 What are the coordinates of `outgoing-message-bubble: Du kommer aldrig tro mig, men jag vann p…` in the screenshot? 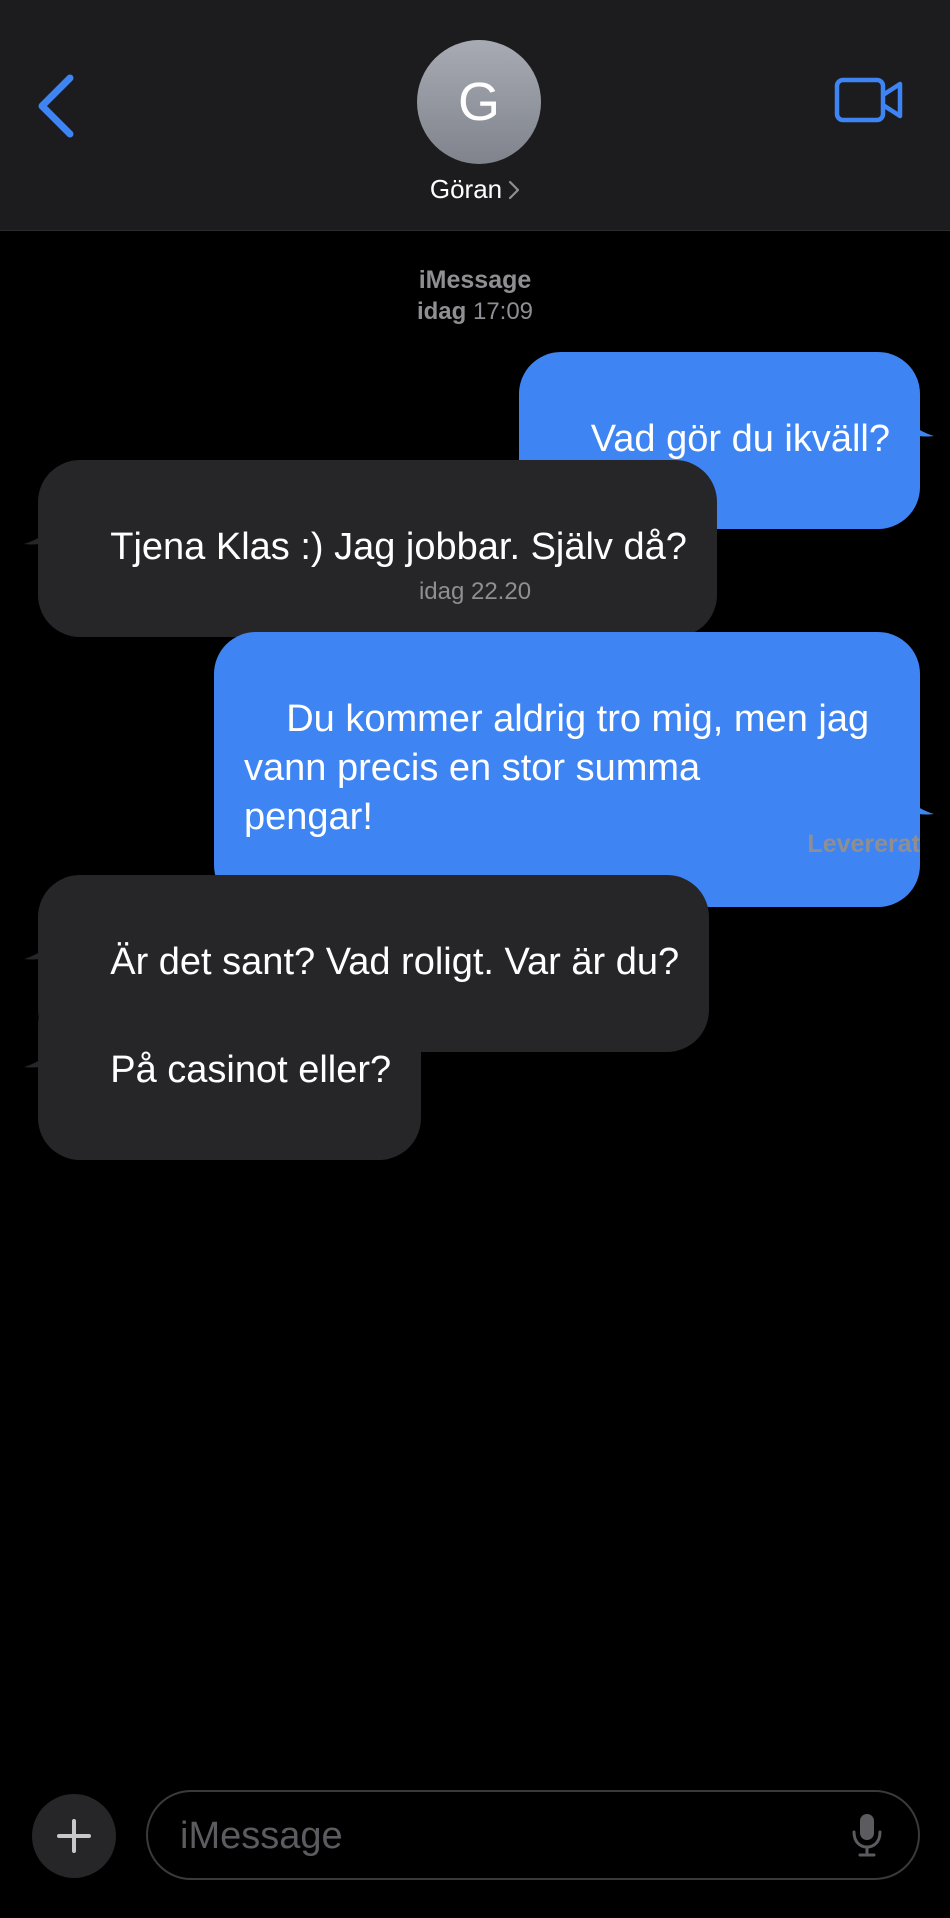 It's located at (567, 769).